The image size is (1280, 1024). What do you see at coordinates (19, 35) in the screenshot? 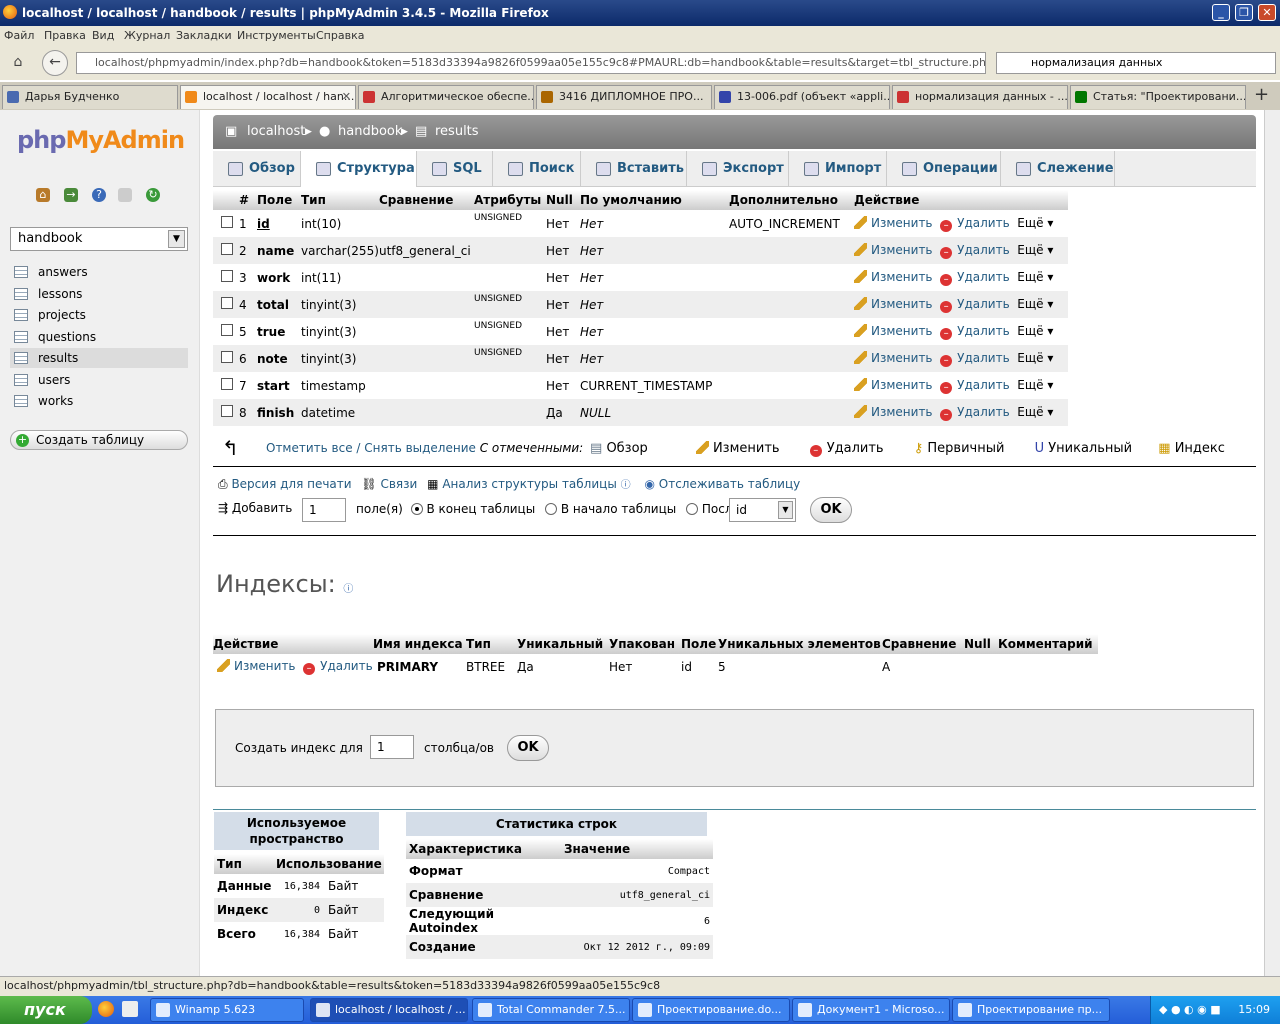
I see `menu-file: Файл` at bounding box center [19, 35].